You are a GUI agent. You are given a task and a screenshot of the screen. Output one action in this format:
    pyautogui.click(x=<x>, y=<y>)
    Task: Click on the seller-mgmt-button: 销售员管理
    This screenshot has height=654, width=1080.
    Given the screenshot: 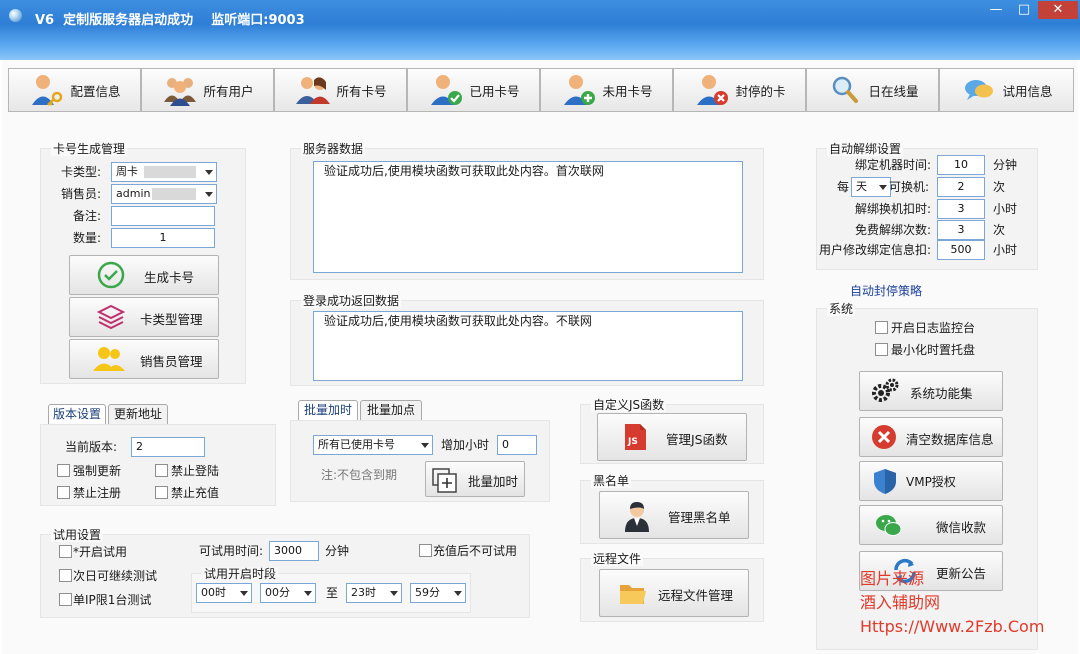 What is the action you would take?
    pyautogui.click(x=144, y=359)
    